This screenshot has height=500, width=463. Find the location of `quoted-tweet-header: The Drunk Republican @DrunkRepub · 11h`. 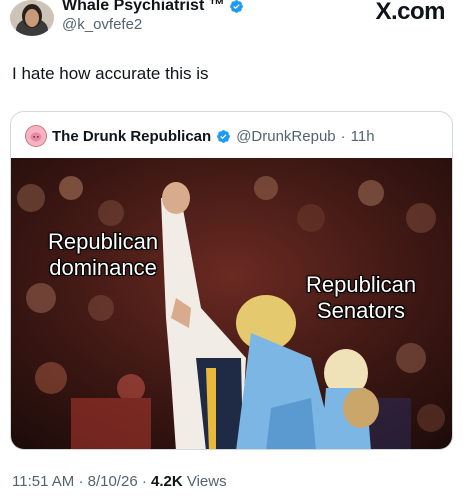

quoted-tweet-header: The Drunk Republican @DrunkRepub · 11h is located at coordinates (200, 136).